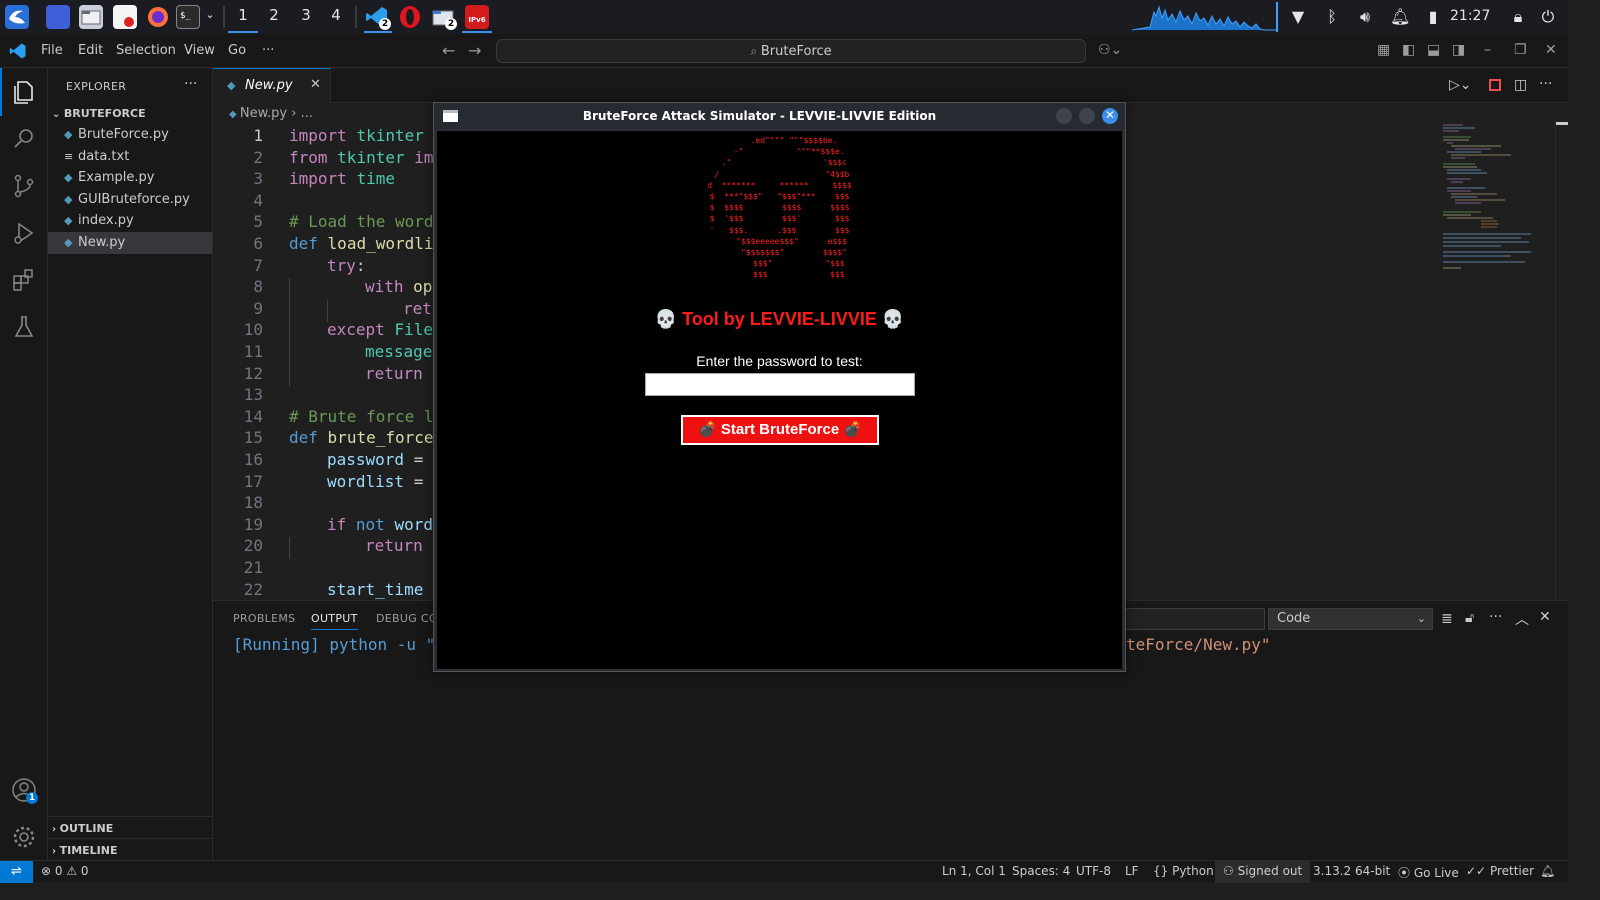 This screenshot has height=900, width=1600. I want to click on workspace-2: 2, so click(274, 15).